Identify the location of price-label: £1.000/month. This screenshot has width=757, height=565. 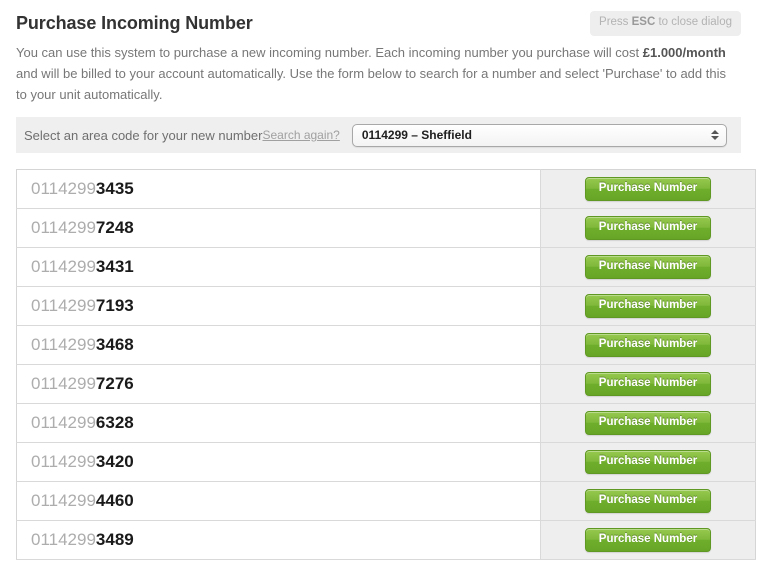
(684, 52).